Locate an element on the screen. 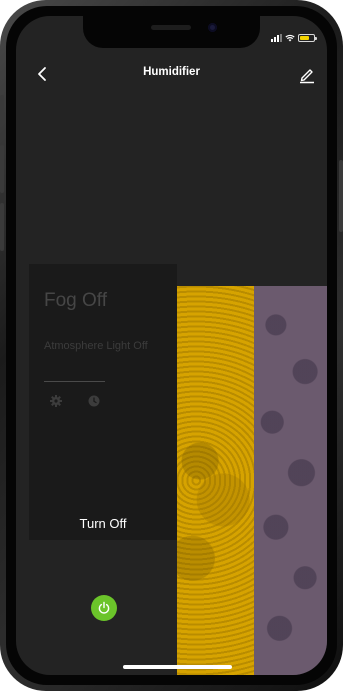 The image size is (343, 691). volume-up-button is located at coordinates (2, 169).